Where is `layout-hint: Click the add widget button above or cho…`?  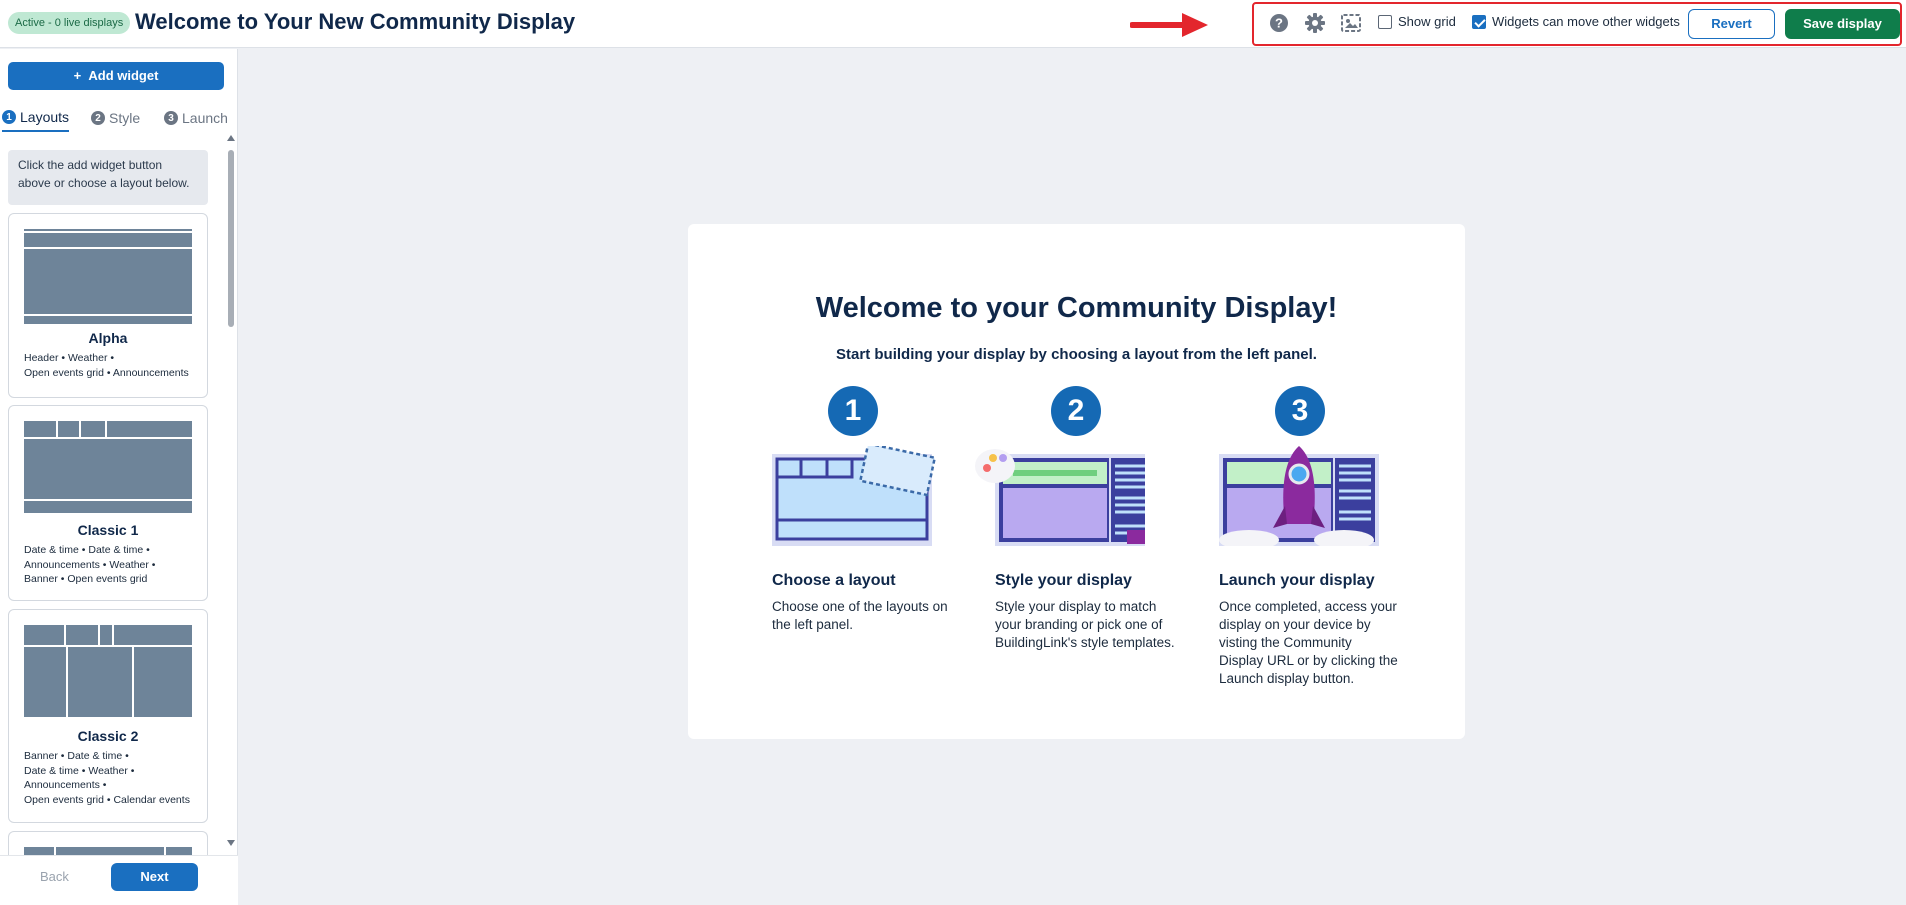
layout-hint: Click the add widget button above or cho… is located at coordinates (108, 177).